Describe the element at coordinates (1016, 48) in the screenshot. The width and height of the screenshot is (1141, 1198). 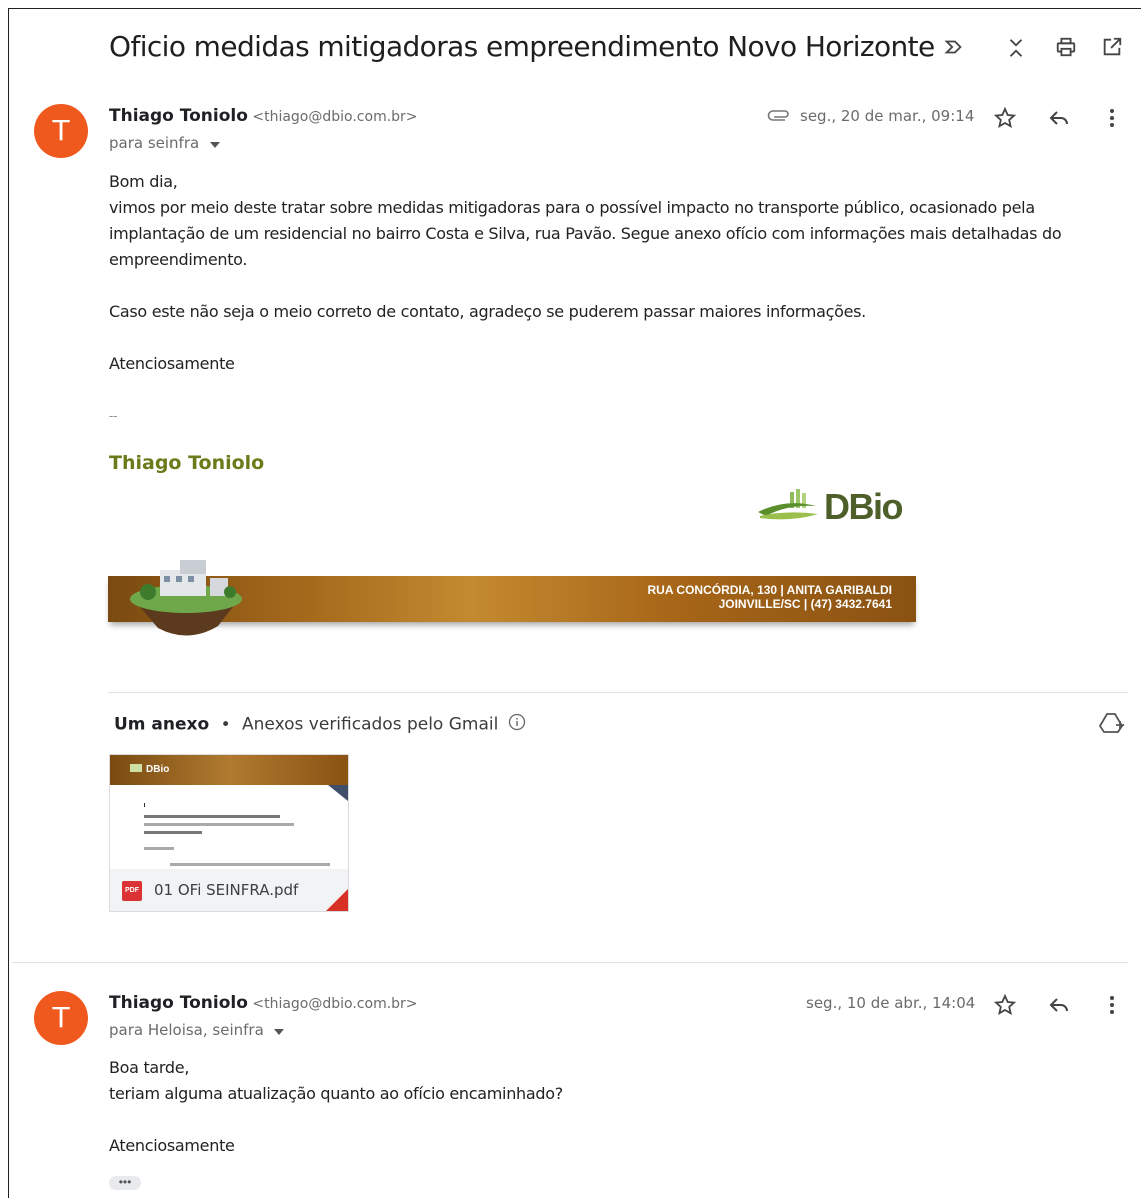
I see `collapse-icon` at that location.